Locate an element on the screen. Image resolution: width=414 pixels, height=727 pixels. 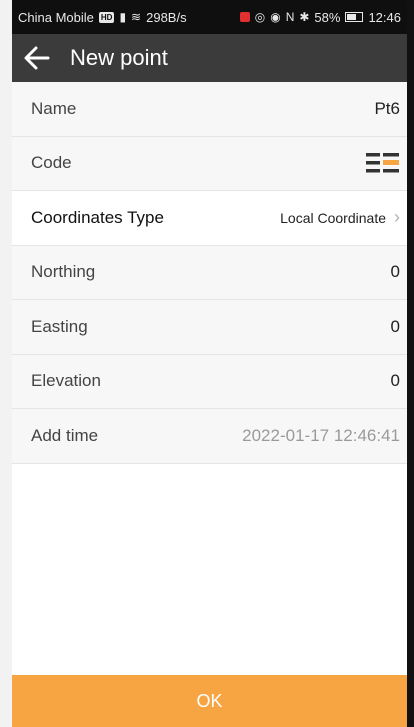
battery-icon is located at coordinates (354, 17).